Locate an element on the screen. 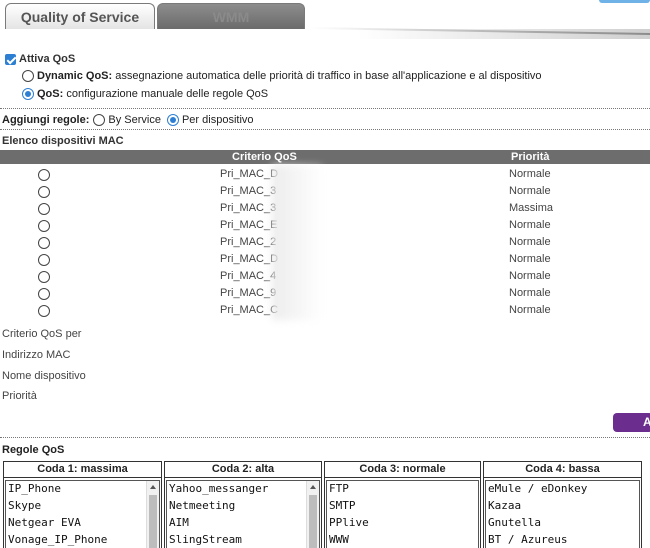  mac-table-header: Criterio QoS Priorità is located at coordinates (325, 157).